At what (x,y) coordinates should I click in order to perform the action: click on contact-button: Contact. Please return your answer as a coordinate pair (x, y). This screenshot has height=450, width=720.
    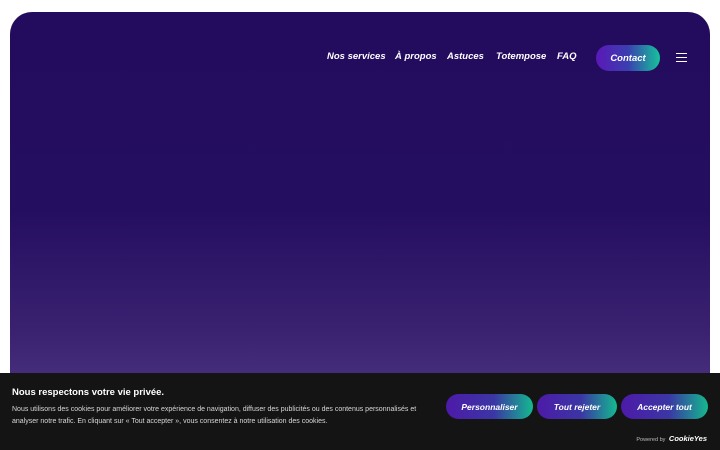
    Looking at the image, I should click on (628, 58).